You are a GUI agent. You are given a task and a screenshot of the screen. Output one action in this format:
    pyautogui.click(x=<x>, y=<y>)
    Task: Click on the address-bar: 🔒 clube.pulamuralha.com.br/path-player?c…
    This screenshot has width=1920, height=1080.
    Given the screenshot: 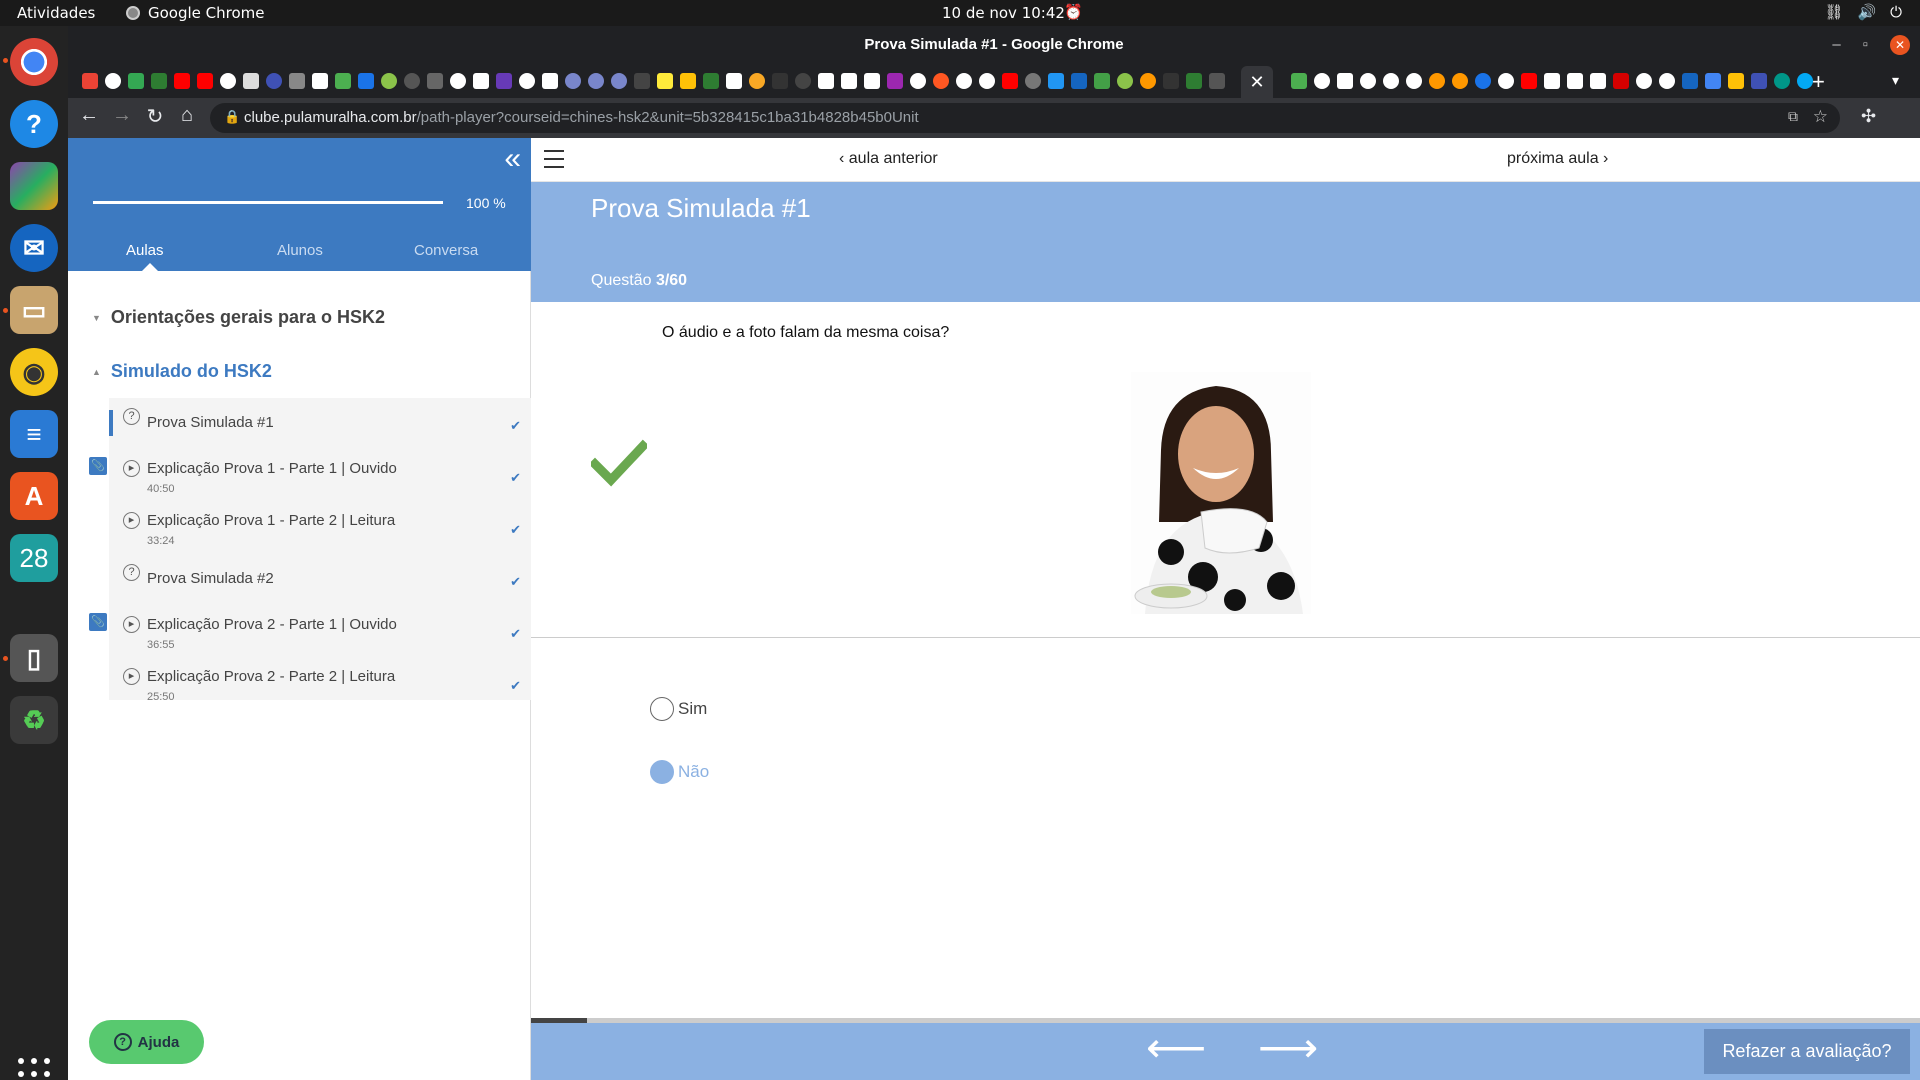 What is the action you would take?
    pyautogui.click(x=1025, y=118)
    